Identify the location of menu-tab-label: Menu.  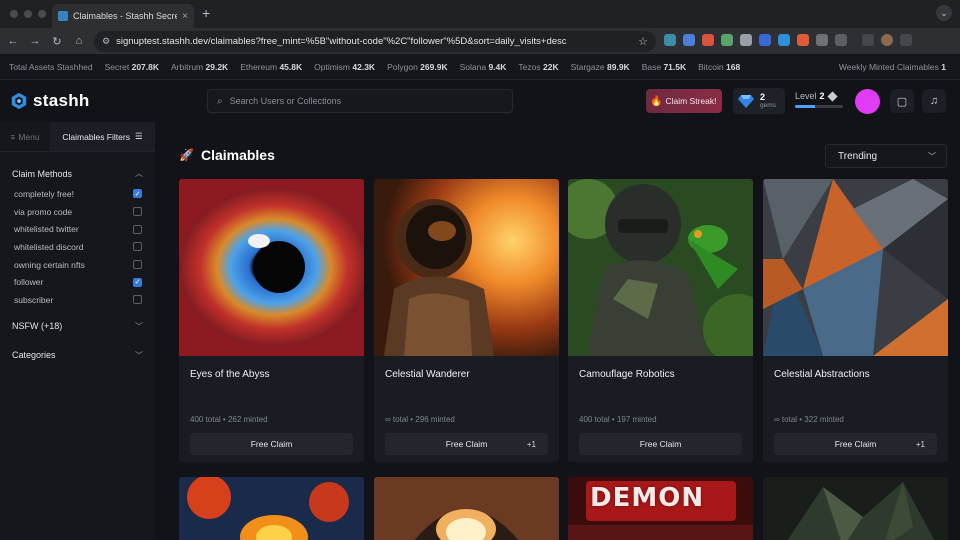
(29, 136).